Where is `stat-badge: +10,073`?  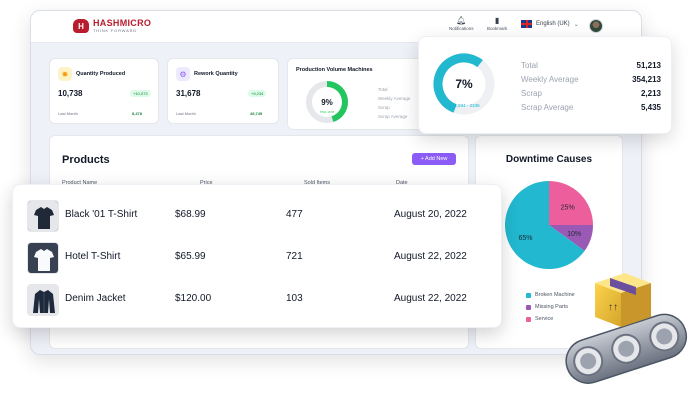
stat-badge: +10,073 is located at coordinates (140, 93).